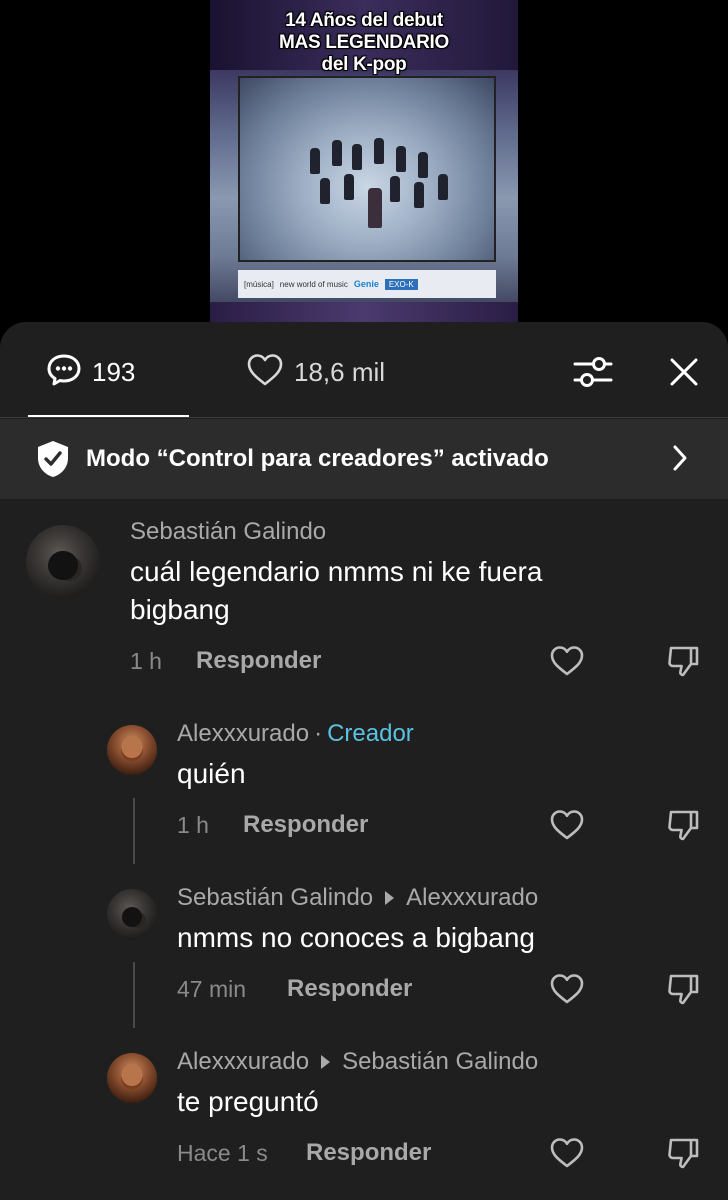 Image resolution: width=728 pixels, height=1200 pixels. What do you see at coordinates (248, 1101) in the screenshot?
I see `comment-text: te preguntó` at bounding box center [248, 1101].